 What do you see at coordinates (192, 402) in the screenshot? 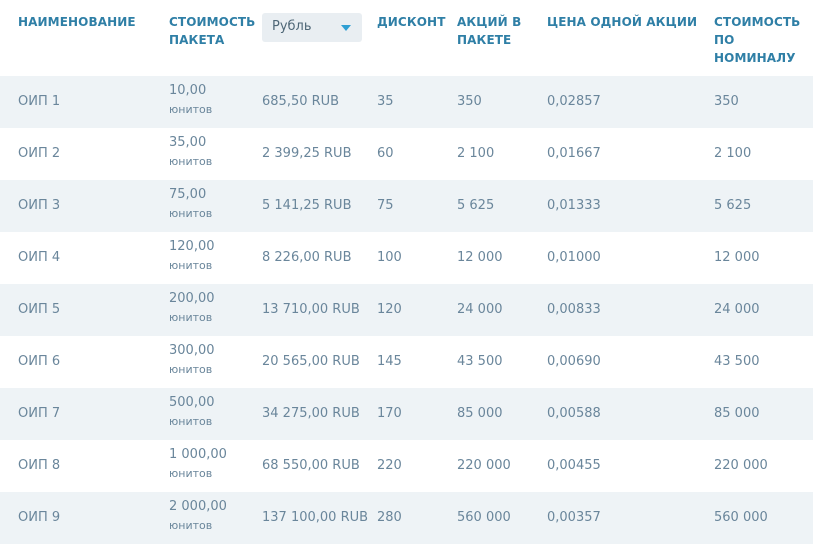
I see `cell-package-cost: 500,00` at bounding box center [192, 402].